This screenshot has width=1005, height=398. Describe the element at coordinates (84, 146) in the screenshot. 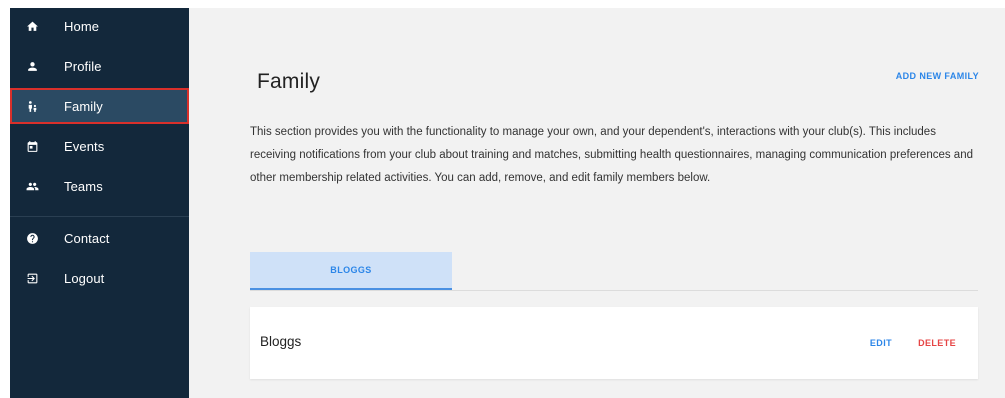

I see `sidebar-item-label: Events` at that location.